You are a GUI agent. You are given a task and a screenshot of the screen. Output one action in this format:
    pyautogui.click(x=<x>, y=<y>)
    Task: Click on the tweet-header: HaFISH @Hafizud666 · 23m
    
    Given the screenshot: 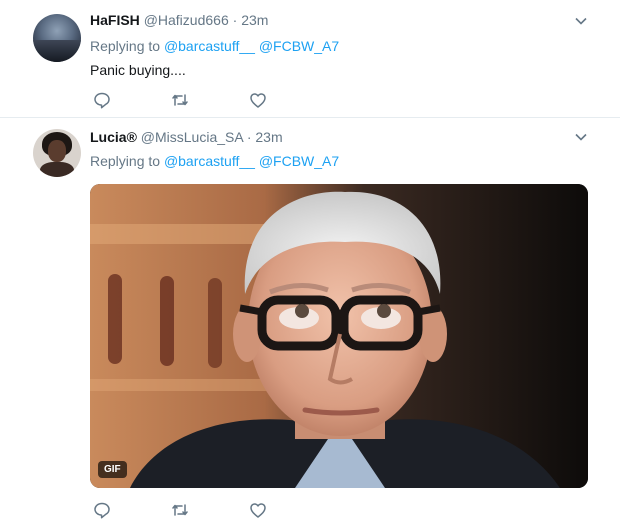 What is the action you would take?
    pyautogui.click(x=179, y=20)
    